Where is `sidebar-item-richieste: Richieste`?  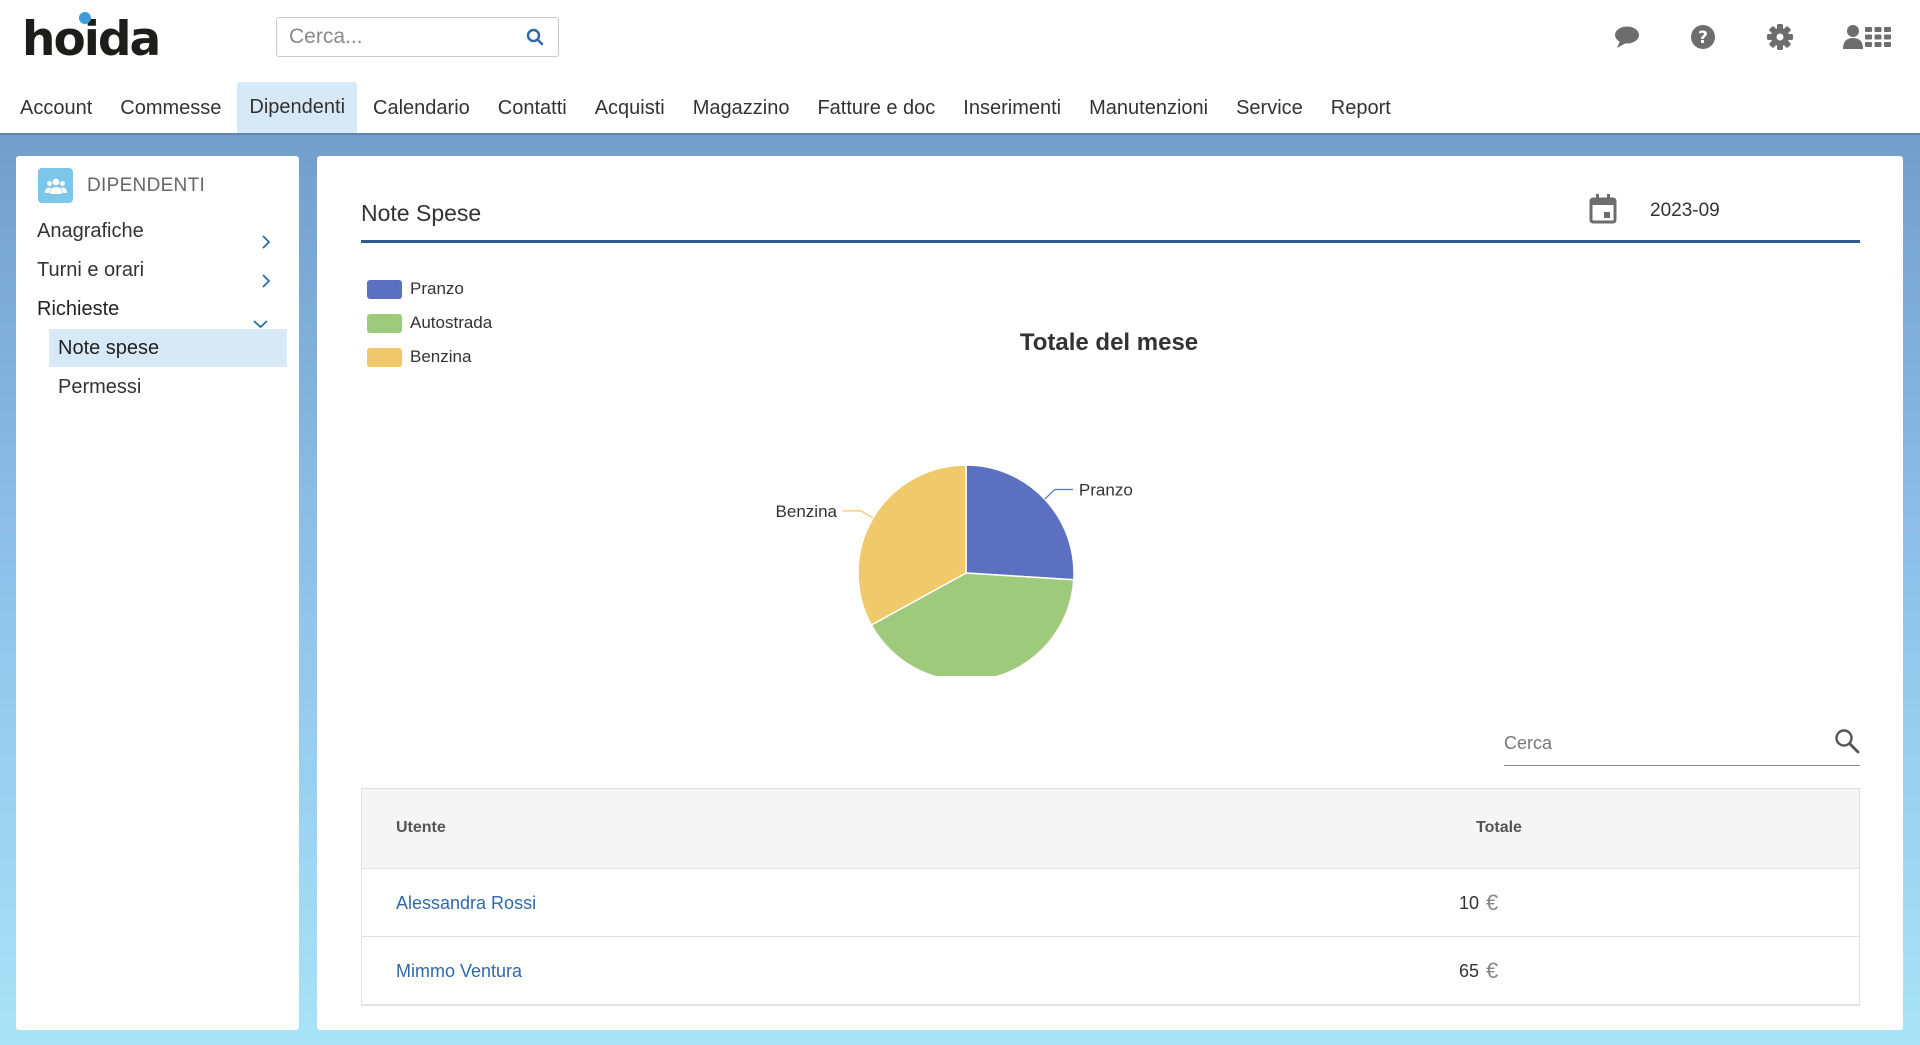 sidebar-item-richieste: Richieste is located at coordinates (160, 309).